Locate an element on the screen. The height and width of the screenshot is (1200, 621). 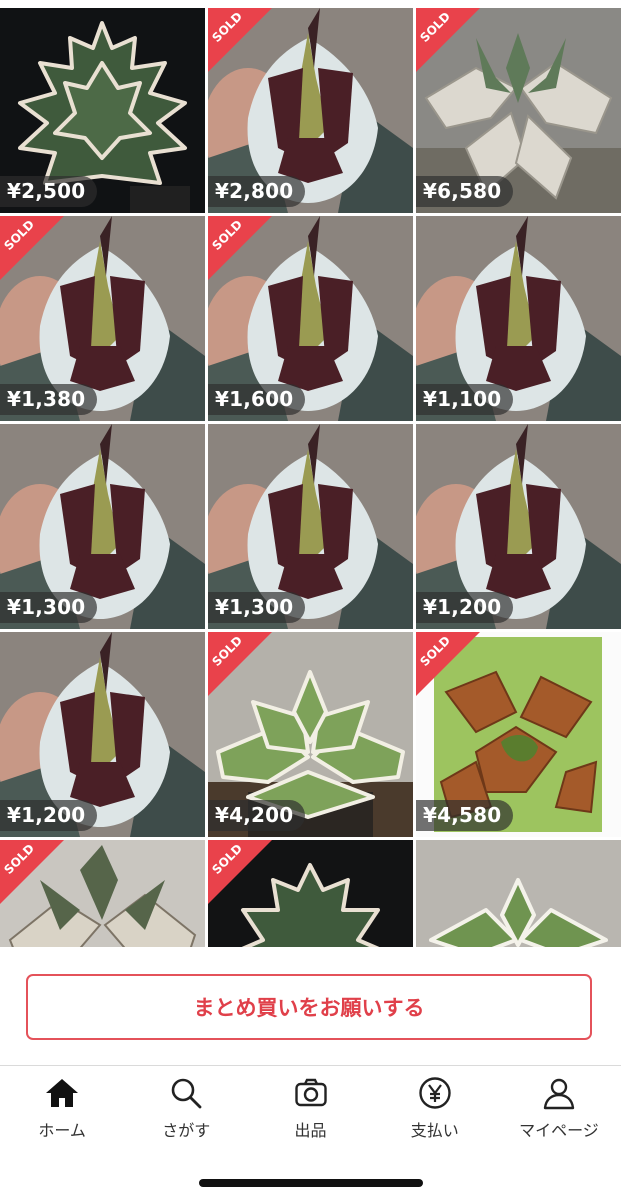
product-tile: ¥1,100 is located at coordinates (518, 318).